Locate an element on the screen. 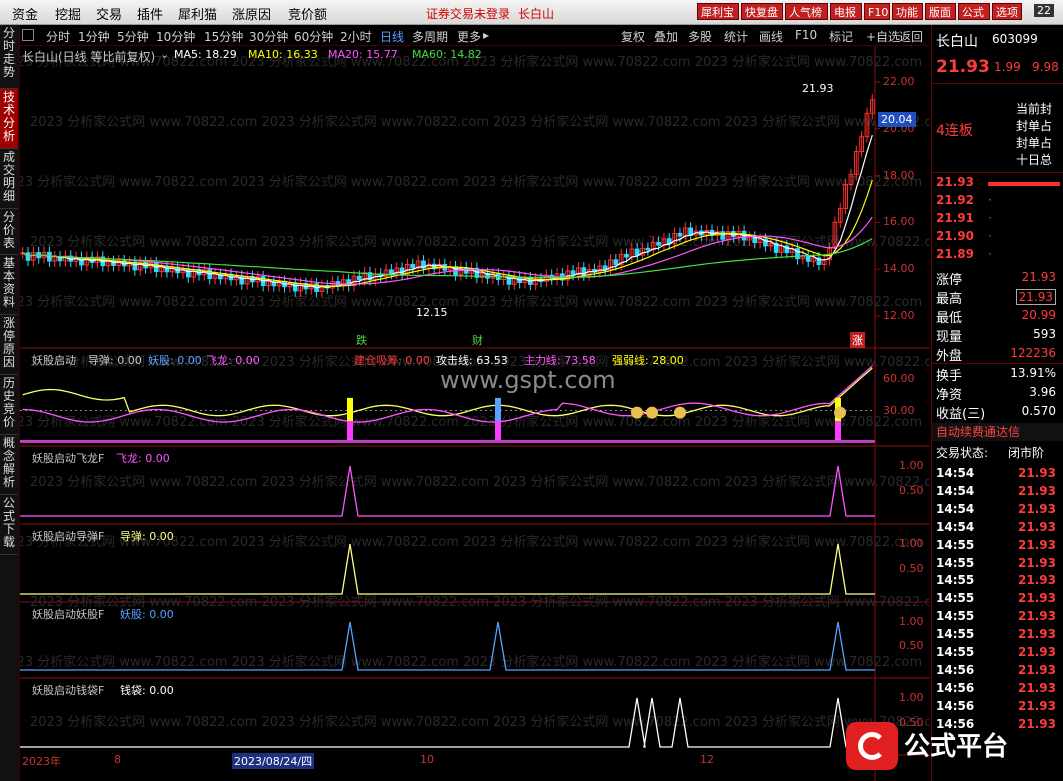 The width and height of the screenshot is (1063, 781). period-tab: 60分钟 is located at coordinates (313, 36).